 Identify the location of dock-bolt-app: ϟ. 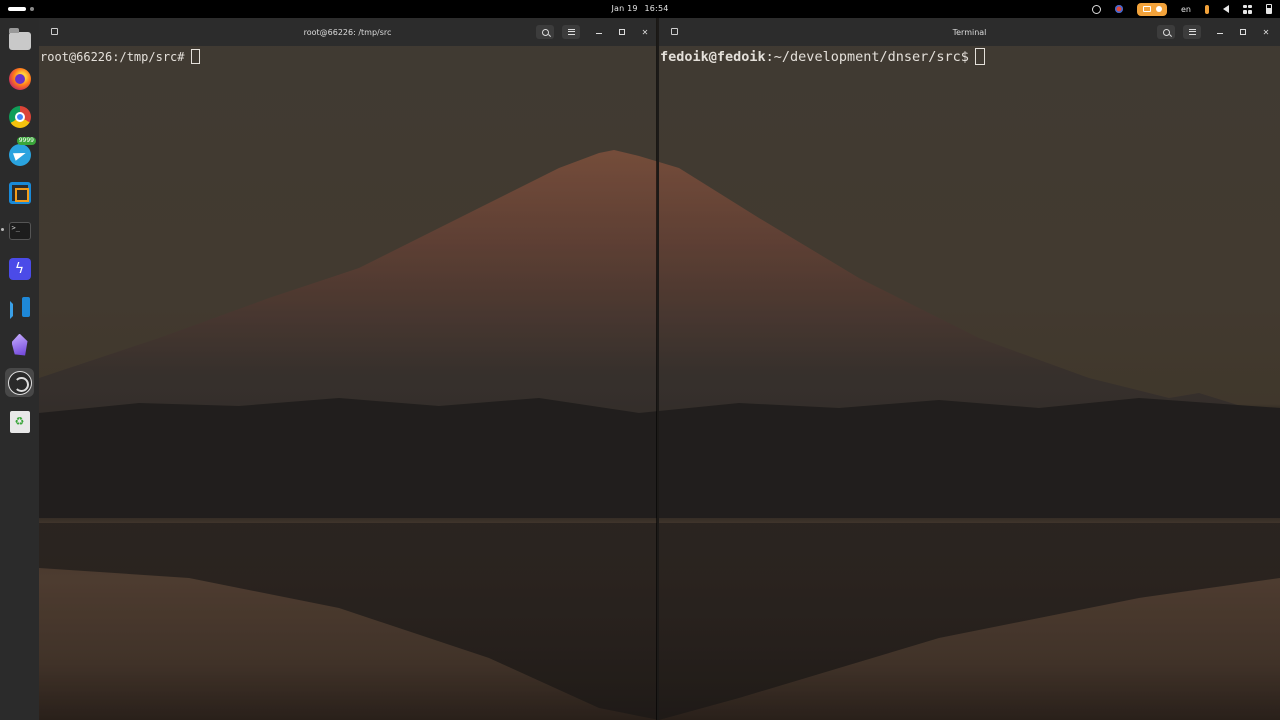
(19, 268).